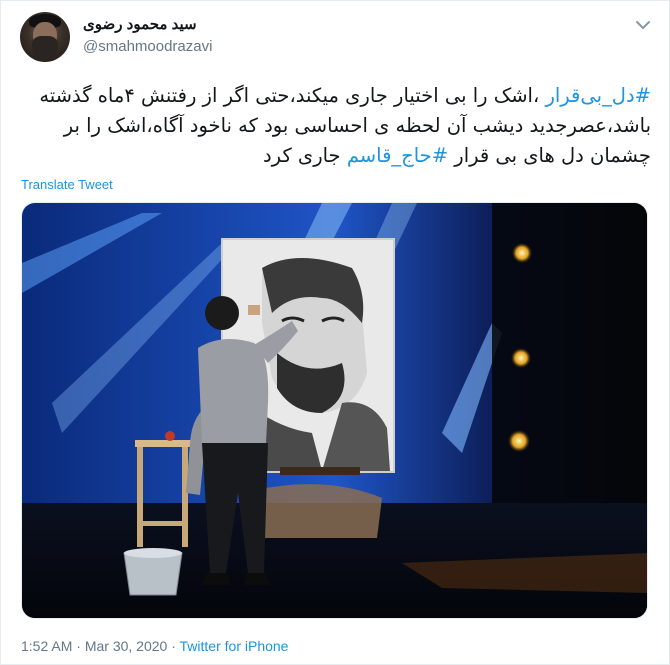 The image size is (670, 665). Describe the element at coordinates (46, 646) in the screenshot. I see `tweet-time: 1:52 AM` at that location.